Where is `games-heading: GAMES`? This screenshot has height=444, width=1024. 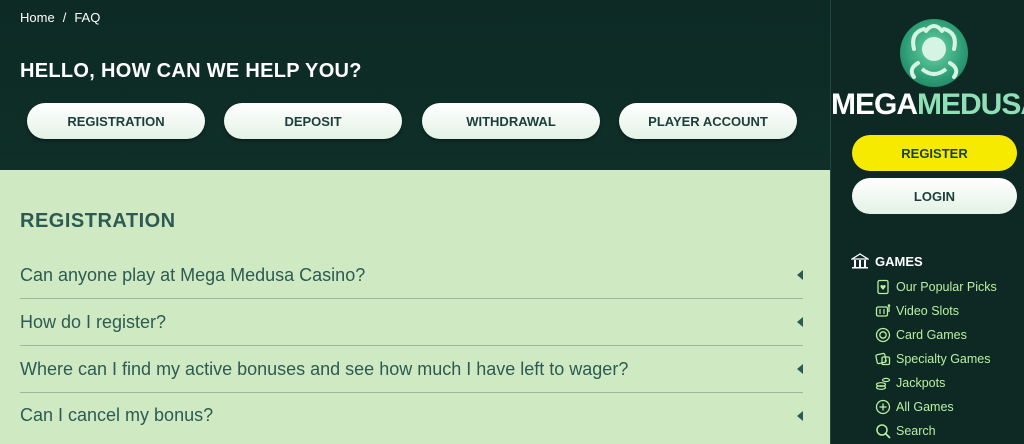
games-heading: GAMES is located at coordinates (887, 261).